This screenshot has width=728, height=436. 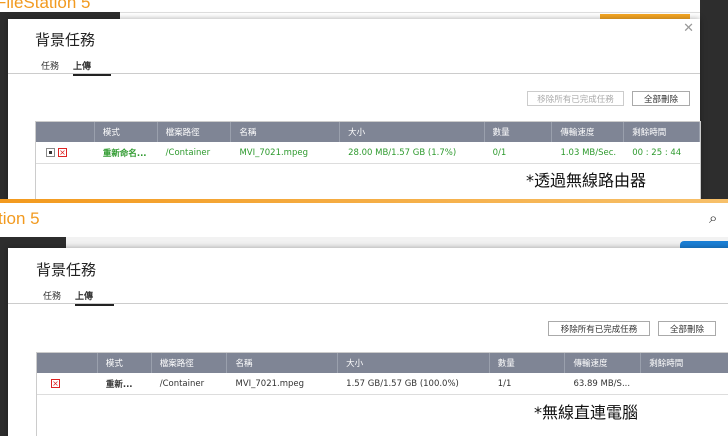 I want to click on cell-speed: 1.03 MB/Sec., so click(x=588, y=152).